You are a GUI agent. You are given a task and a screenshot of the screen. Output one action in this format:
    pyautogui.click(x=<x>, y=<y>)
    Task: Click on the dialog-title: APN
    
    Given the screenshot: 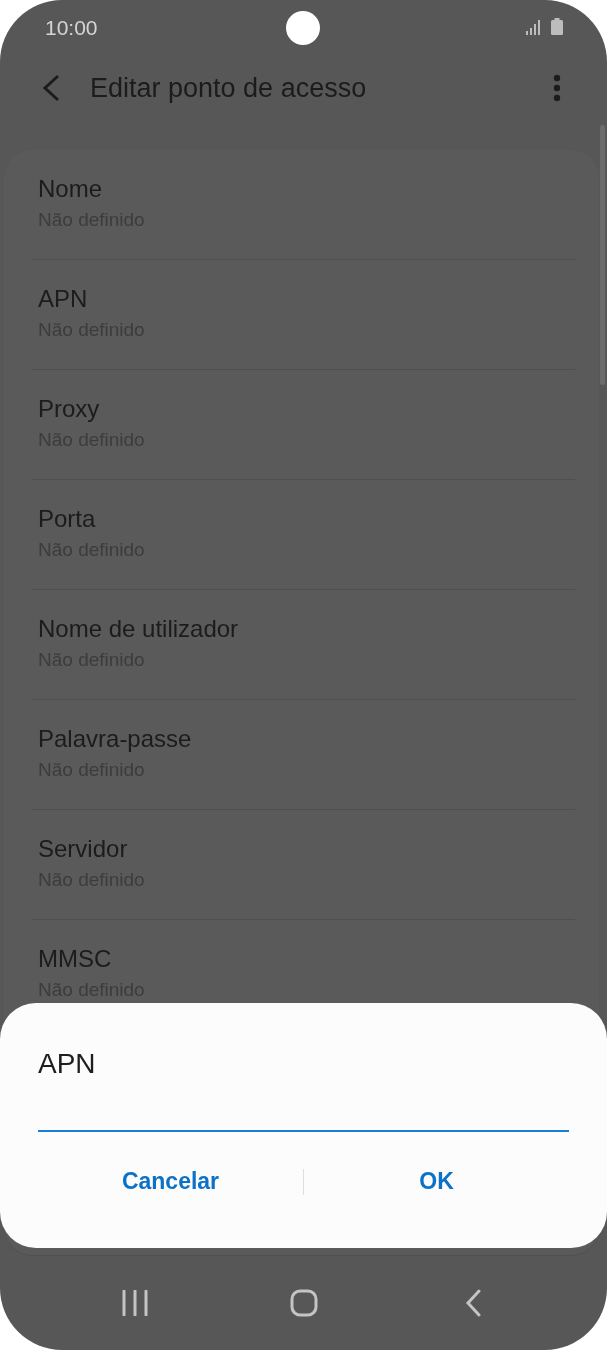 What is the action you would take?
    pyautogui.click(x=67, y=1064)
    